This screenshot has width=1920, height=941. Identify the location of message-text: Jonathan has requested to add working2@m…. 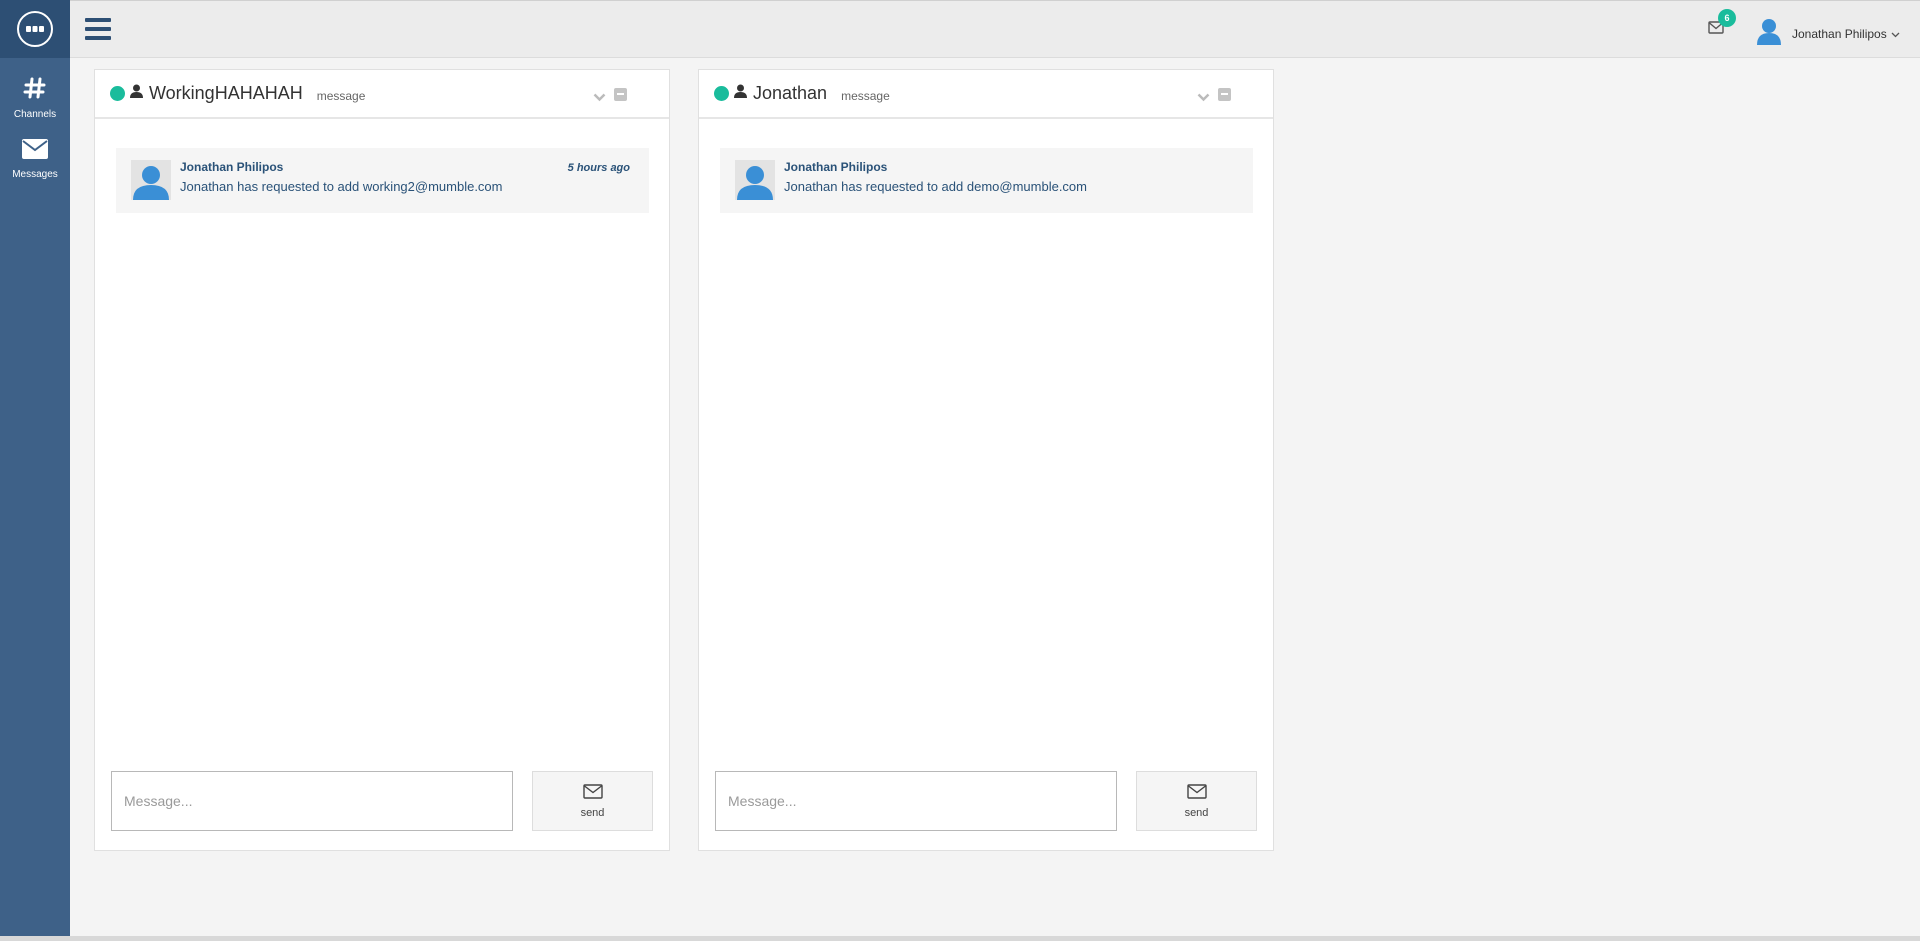
(341, 186).